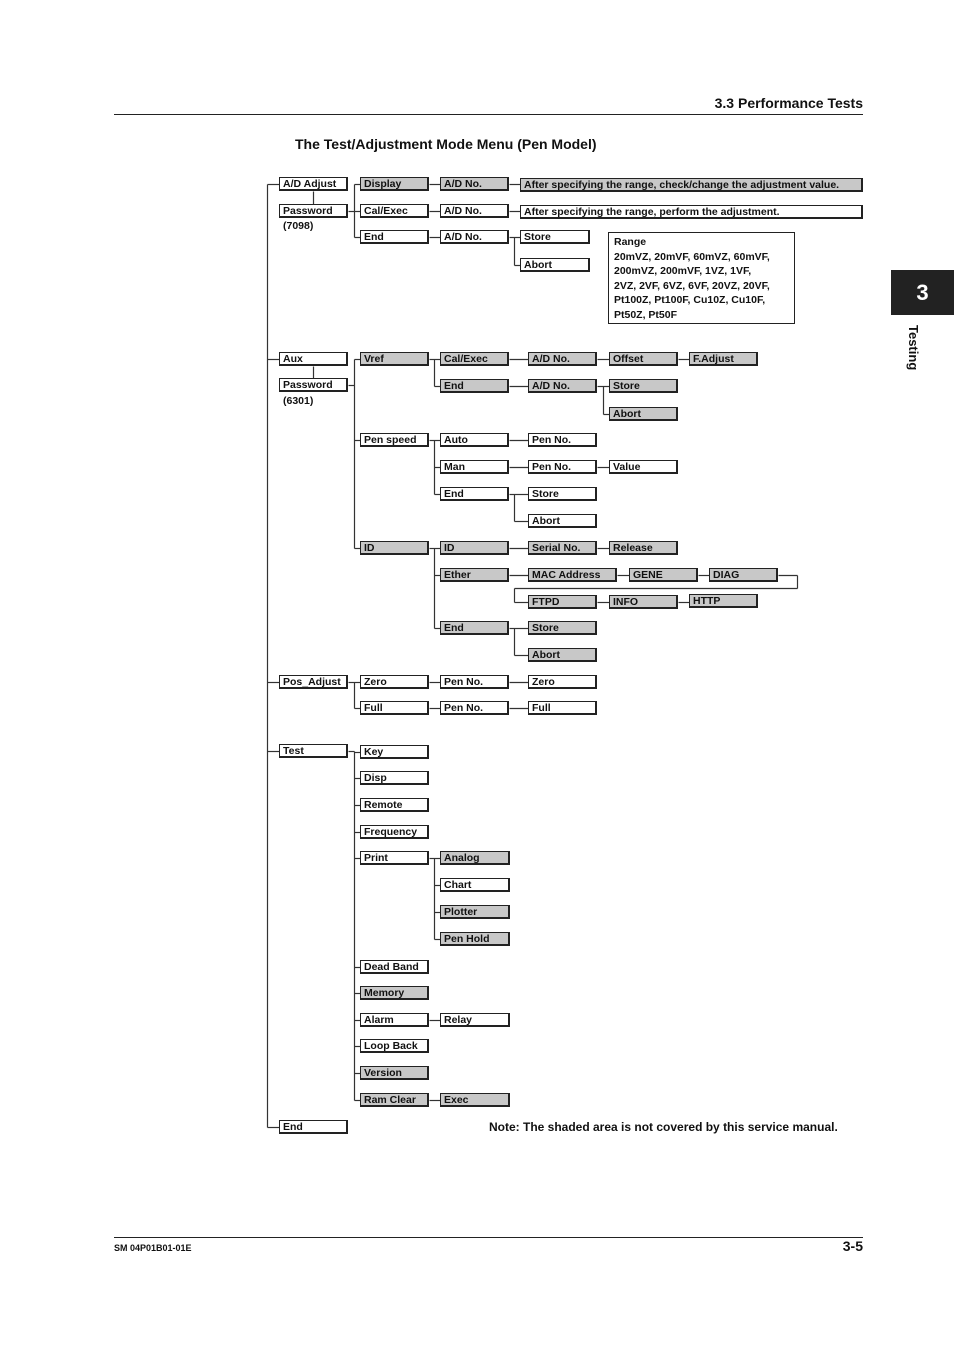  Describe the element at coordinates (475, 939) in the screenshot. I see `menu-node-t-penhold: Pen Hold` at that location.